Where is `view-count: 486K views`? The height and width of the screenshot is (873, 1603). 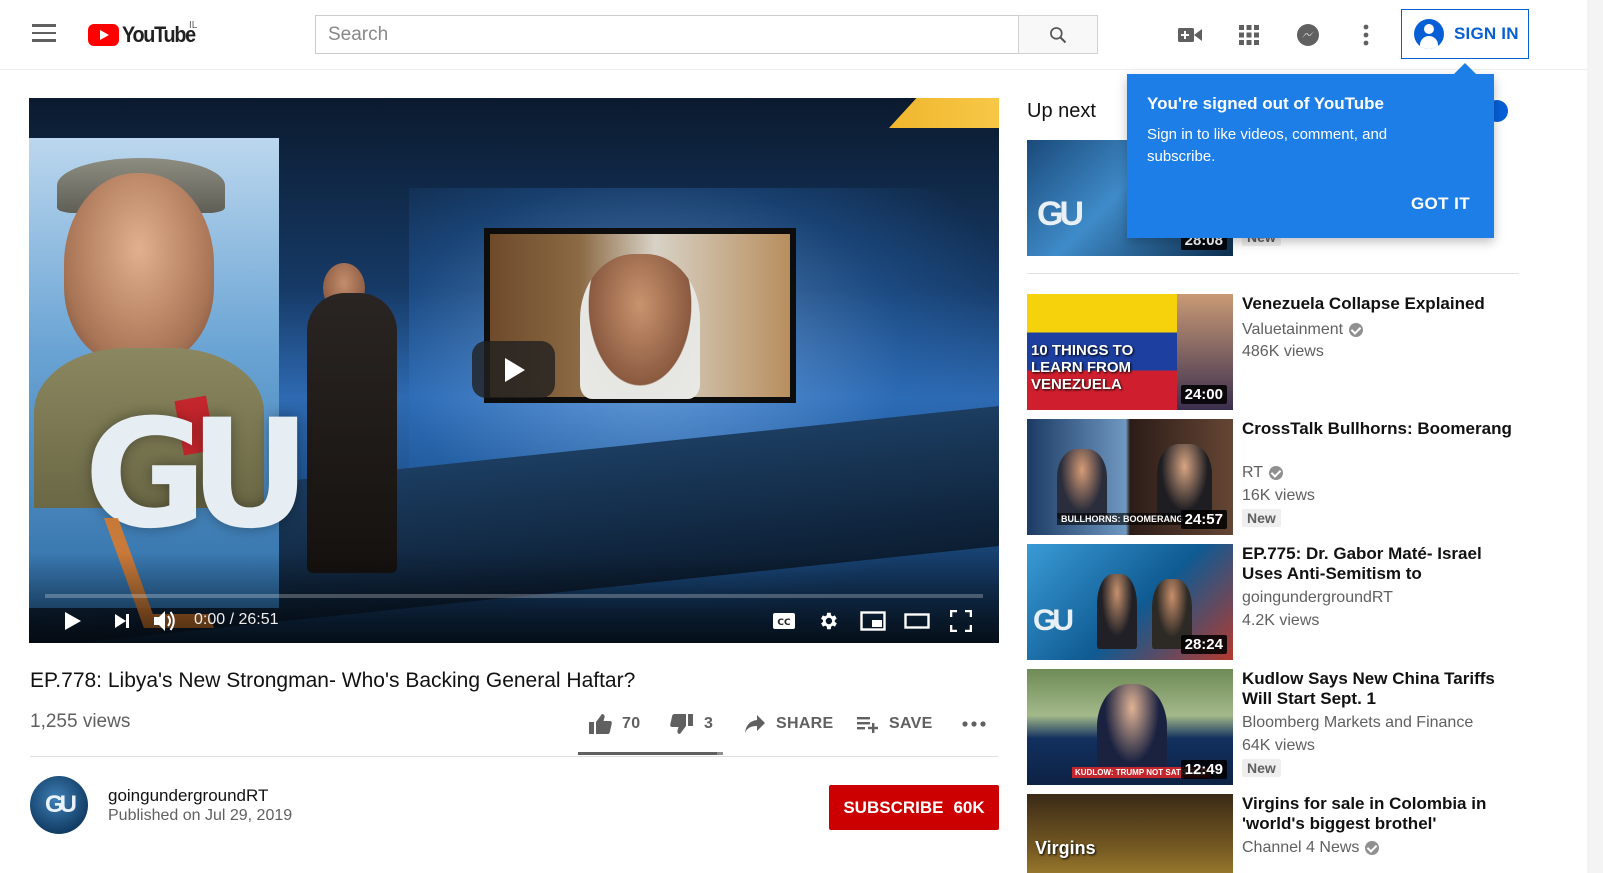 view-count: 486K views is located at coordinates (1283, 351).